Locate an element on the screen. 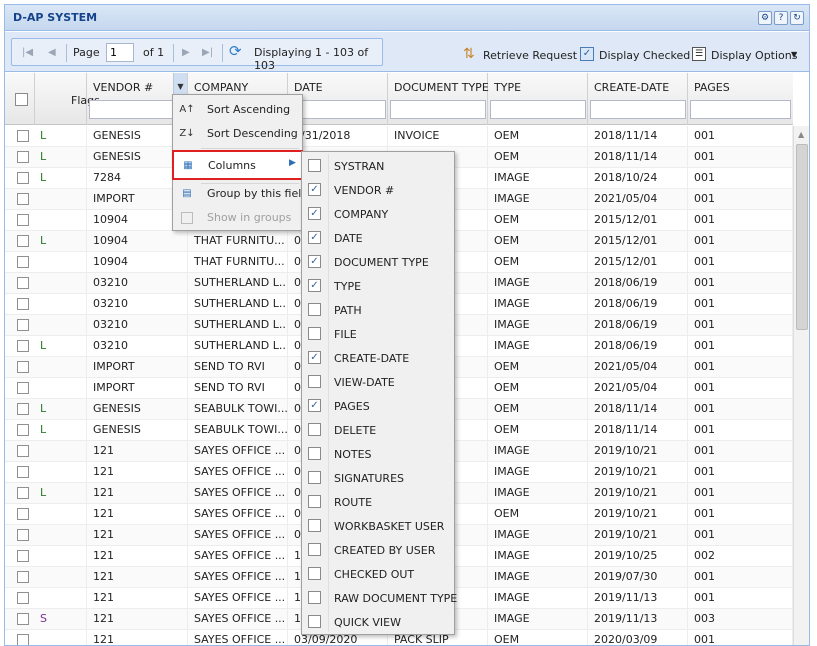 This screenshot has height=646, width=817. header-document-type: DOCUMENT TYPE is located at coordinates (438, 99).